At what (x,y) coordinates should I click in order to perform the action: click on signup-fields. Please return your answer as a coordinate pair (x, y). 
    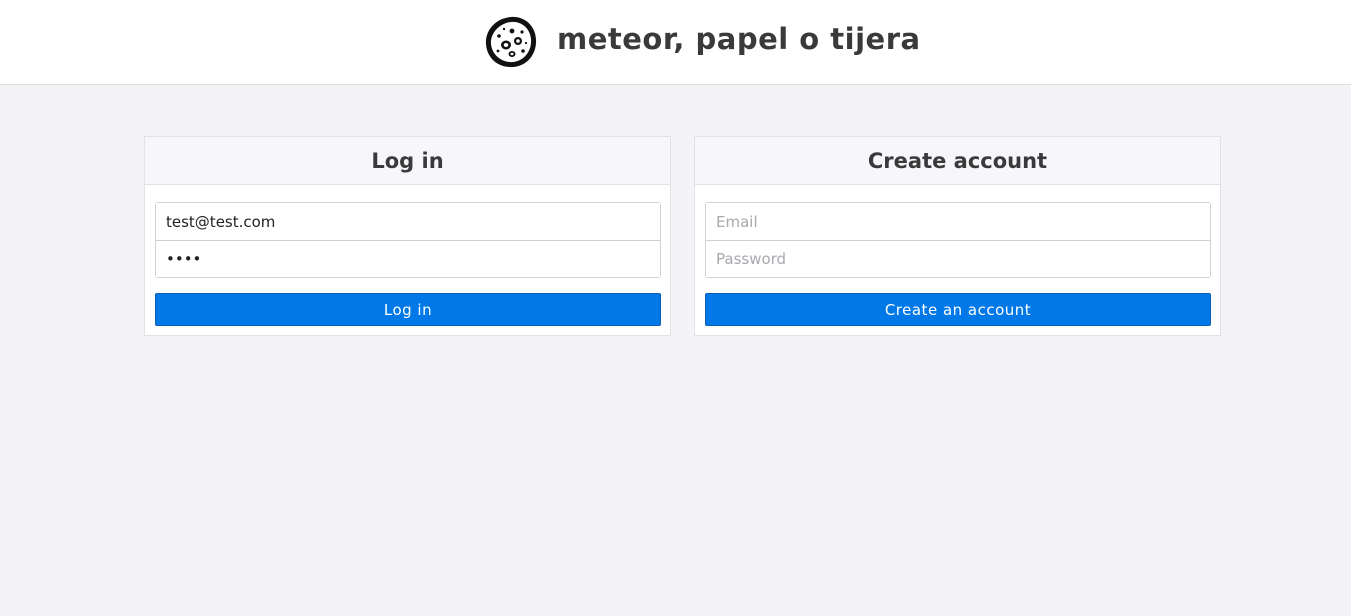
    Looking at the image, I should click on (958, 240).